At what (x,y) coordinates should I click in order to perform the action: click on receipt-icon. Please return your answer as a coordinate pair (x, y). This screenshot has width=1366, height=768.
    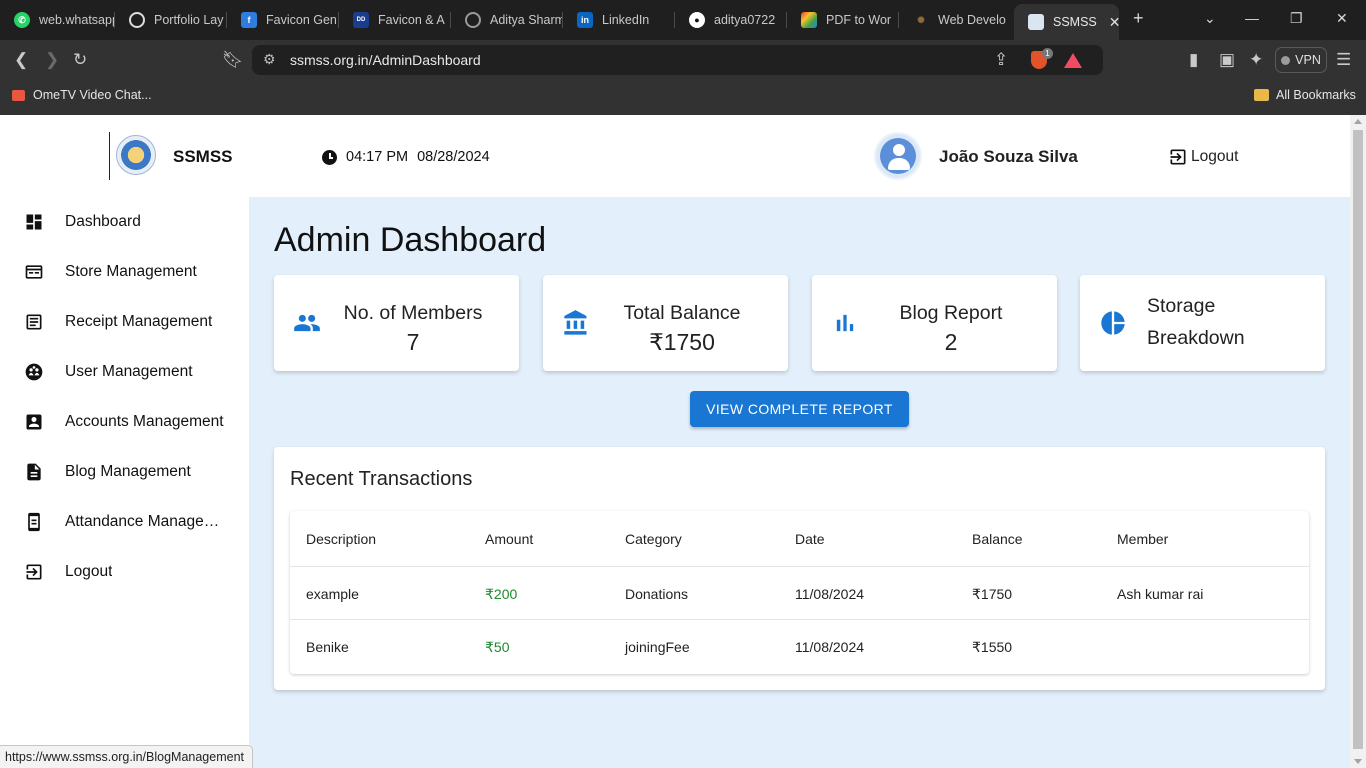
    Looking at the image, I should click on (34, 322).